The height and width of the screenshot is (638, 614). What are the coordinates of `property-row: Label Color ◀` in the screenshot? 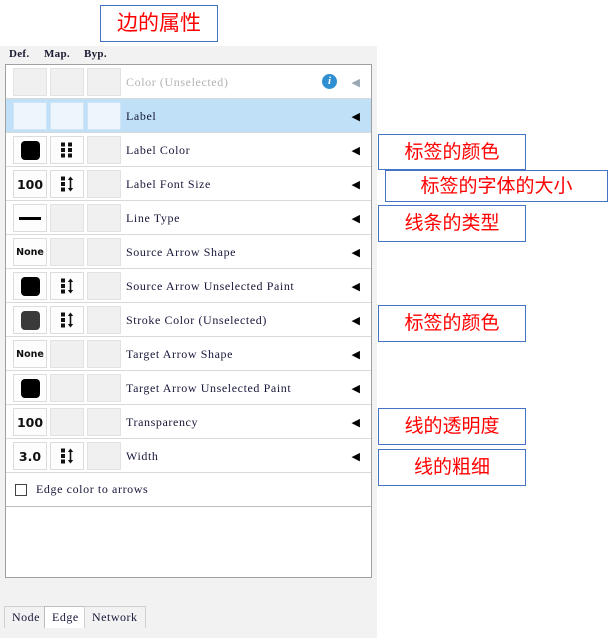 It's located at (188, 150).